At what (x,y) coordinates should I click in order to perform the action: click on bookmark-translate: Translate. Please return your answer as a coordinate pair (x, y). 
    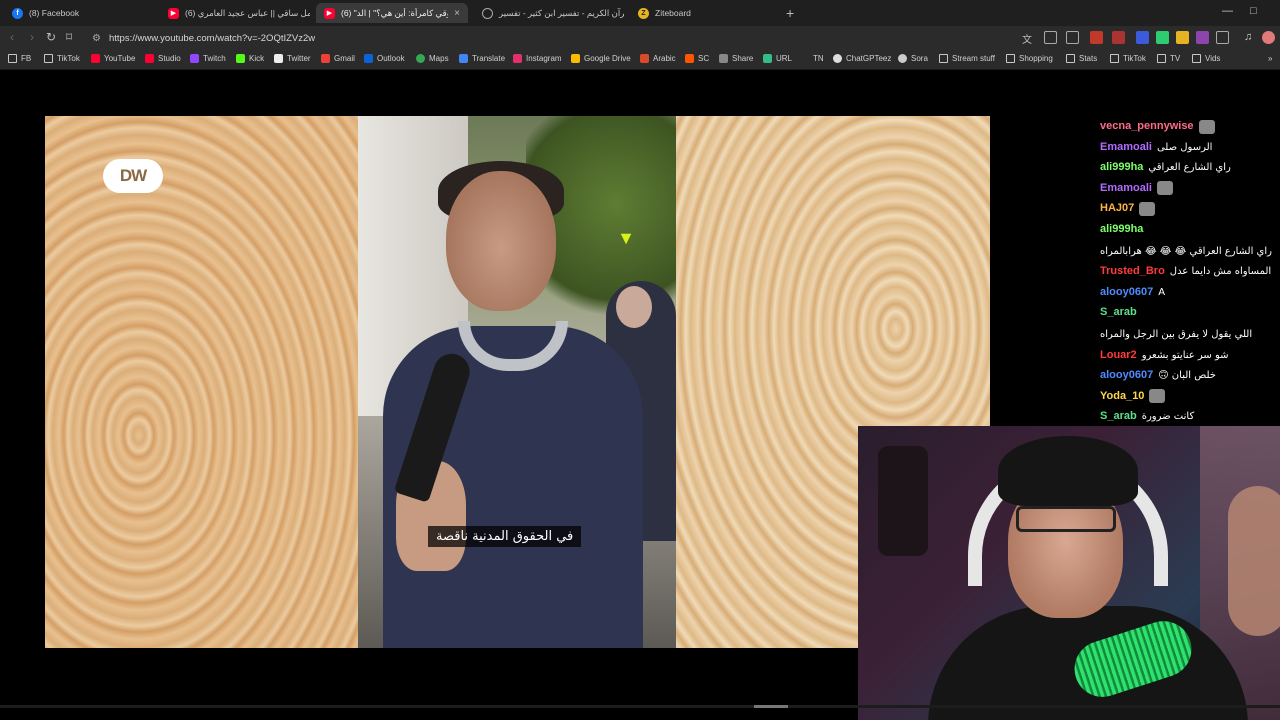
    Looking at the image, I should click on (482, 58).